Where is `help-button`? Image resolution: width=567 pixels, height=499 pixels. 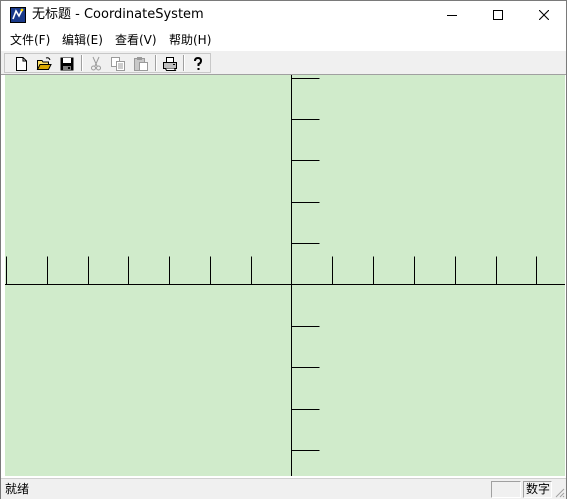 help-button is located at coordinates (198, 63).